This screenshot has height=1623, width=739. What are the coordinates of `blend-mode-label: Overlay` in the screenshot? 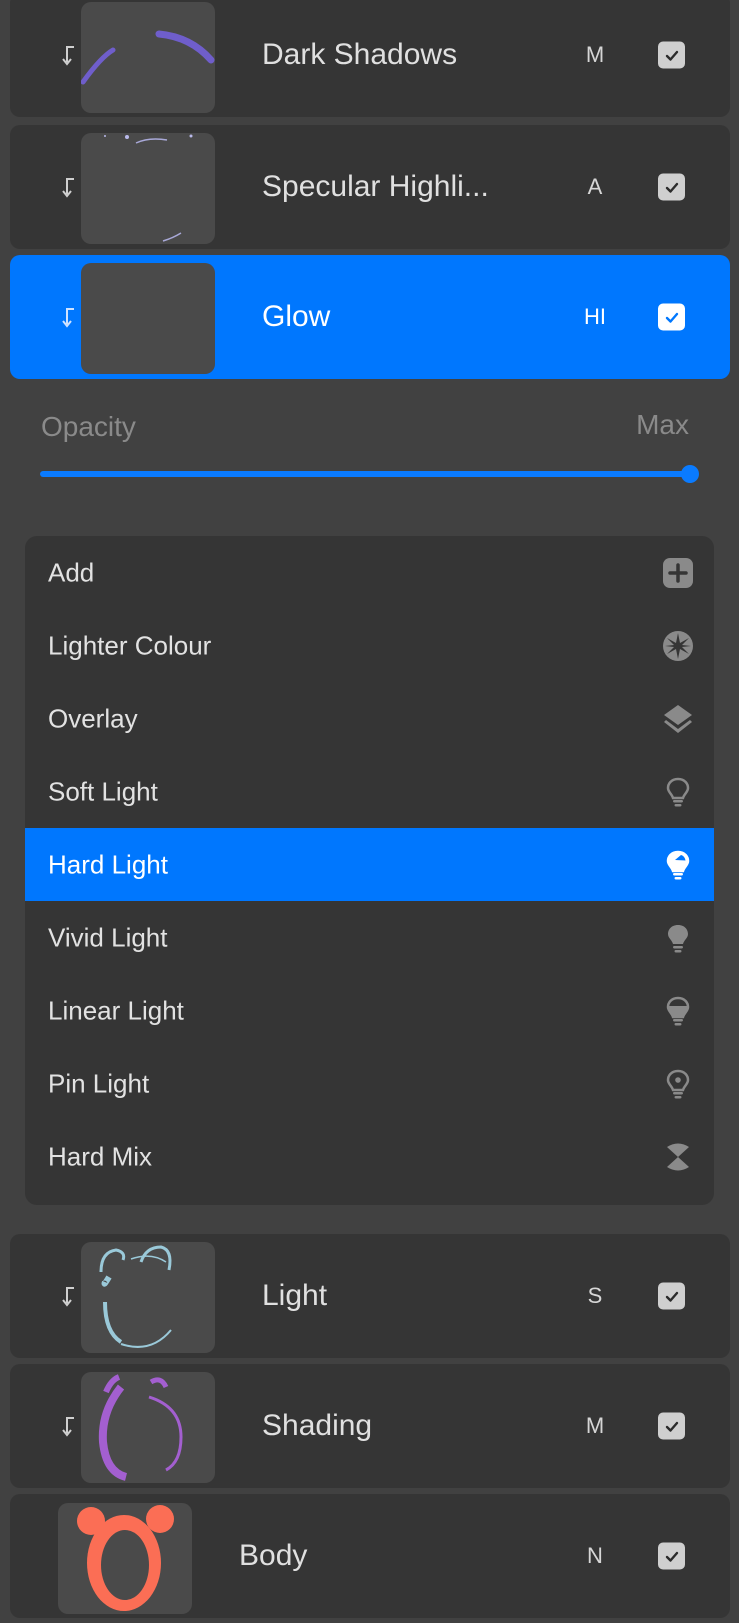 It's located at (93, 718).